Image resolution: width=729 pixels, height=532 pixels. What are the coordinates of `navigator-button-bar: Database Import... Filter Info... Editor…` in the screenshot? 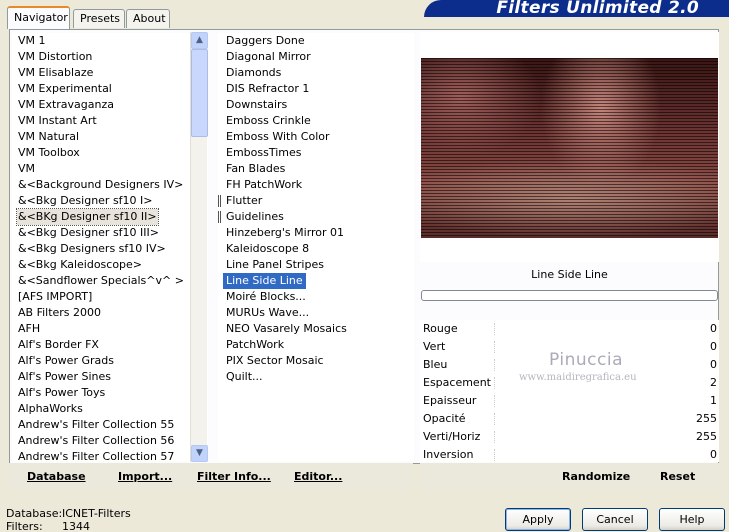 It's located at (211, 476).